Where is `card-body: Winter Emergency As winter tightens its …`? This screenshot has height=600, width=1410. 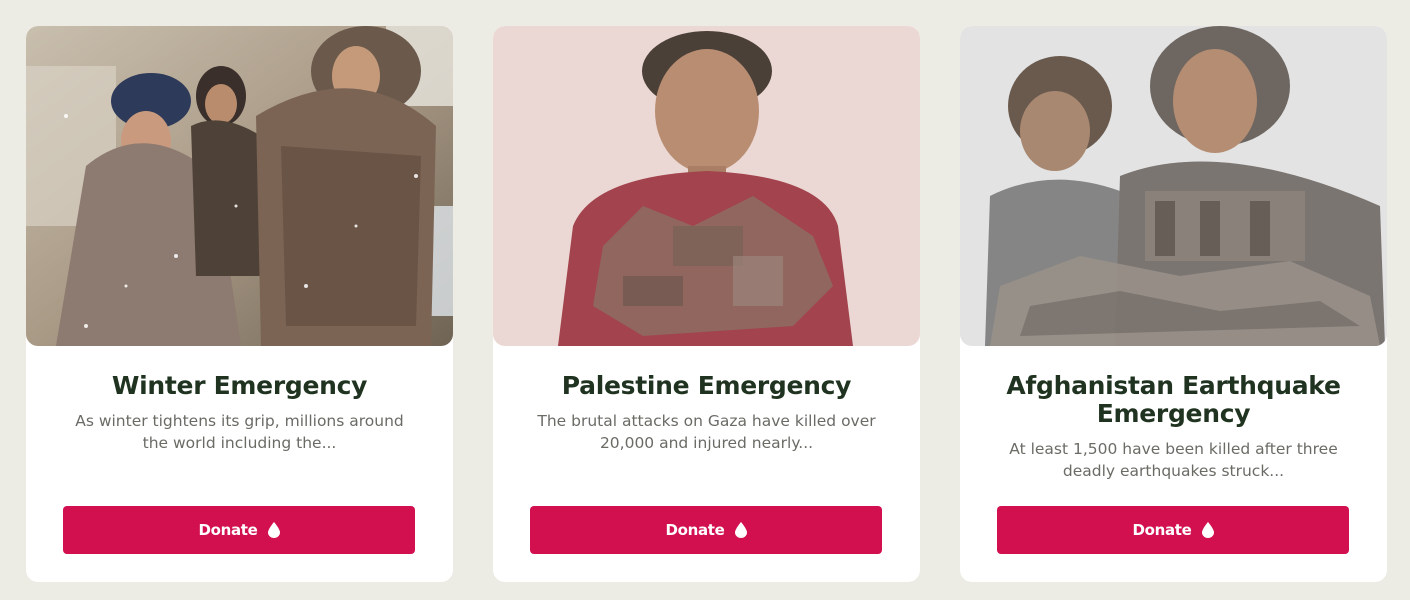
card-body: Winter Emergency As winter tightens its … is located at coordinates (239, 413).